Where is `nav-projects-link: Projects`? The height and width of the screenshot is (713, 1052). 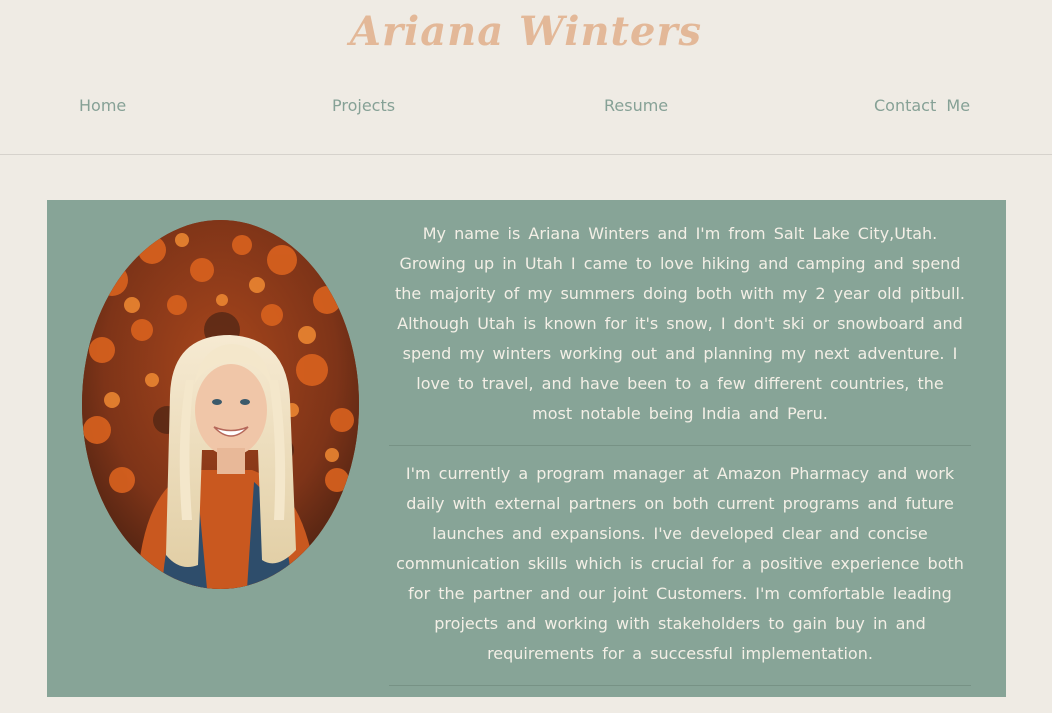
nav-projects-link: Projects is located at coordinates (363, 106).